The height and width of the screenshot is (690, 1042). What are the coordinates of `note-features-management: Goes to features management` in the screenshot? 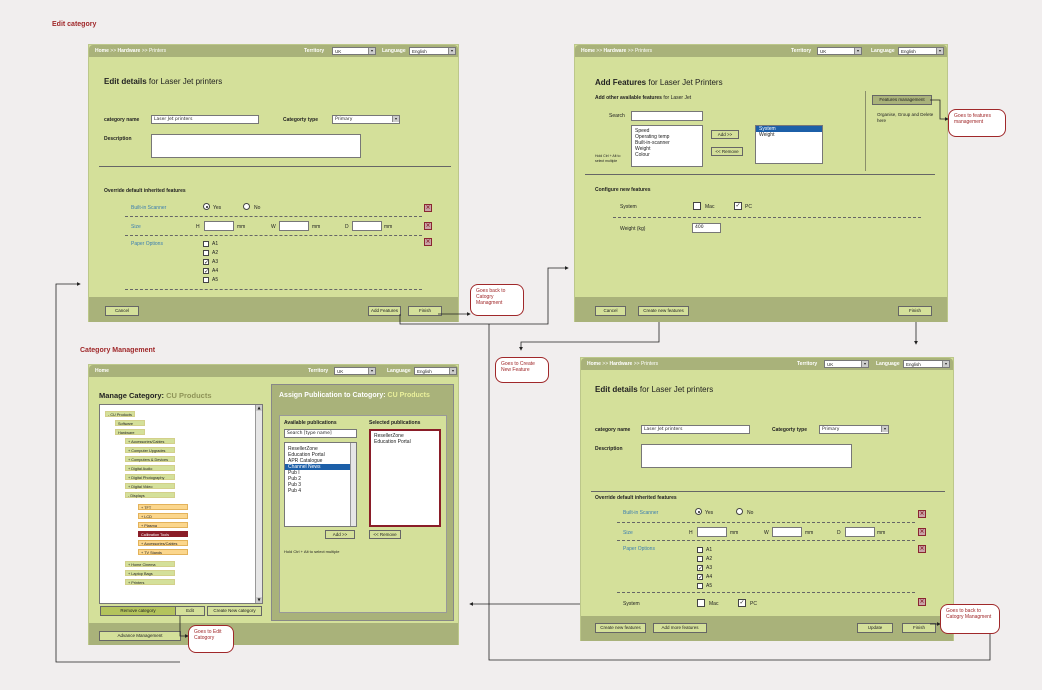 It's located at (977, 123).